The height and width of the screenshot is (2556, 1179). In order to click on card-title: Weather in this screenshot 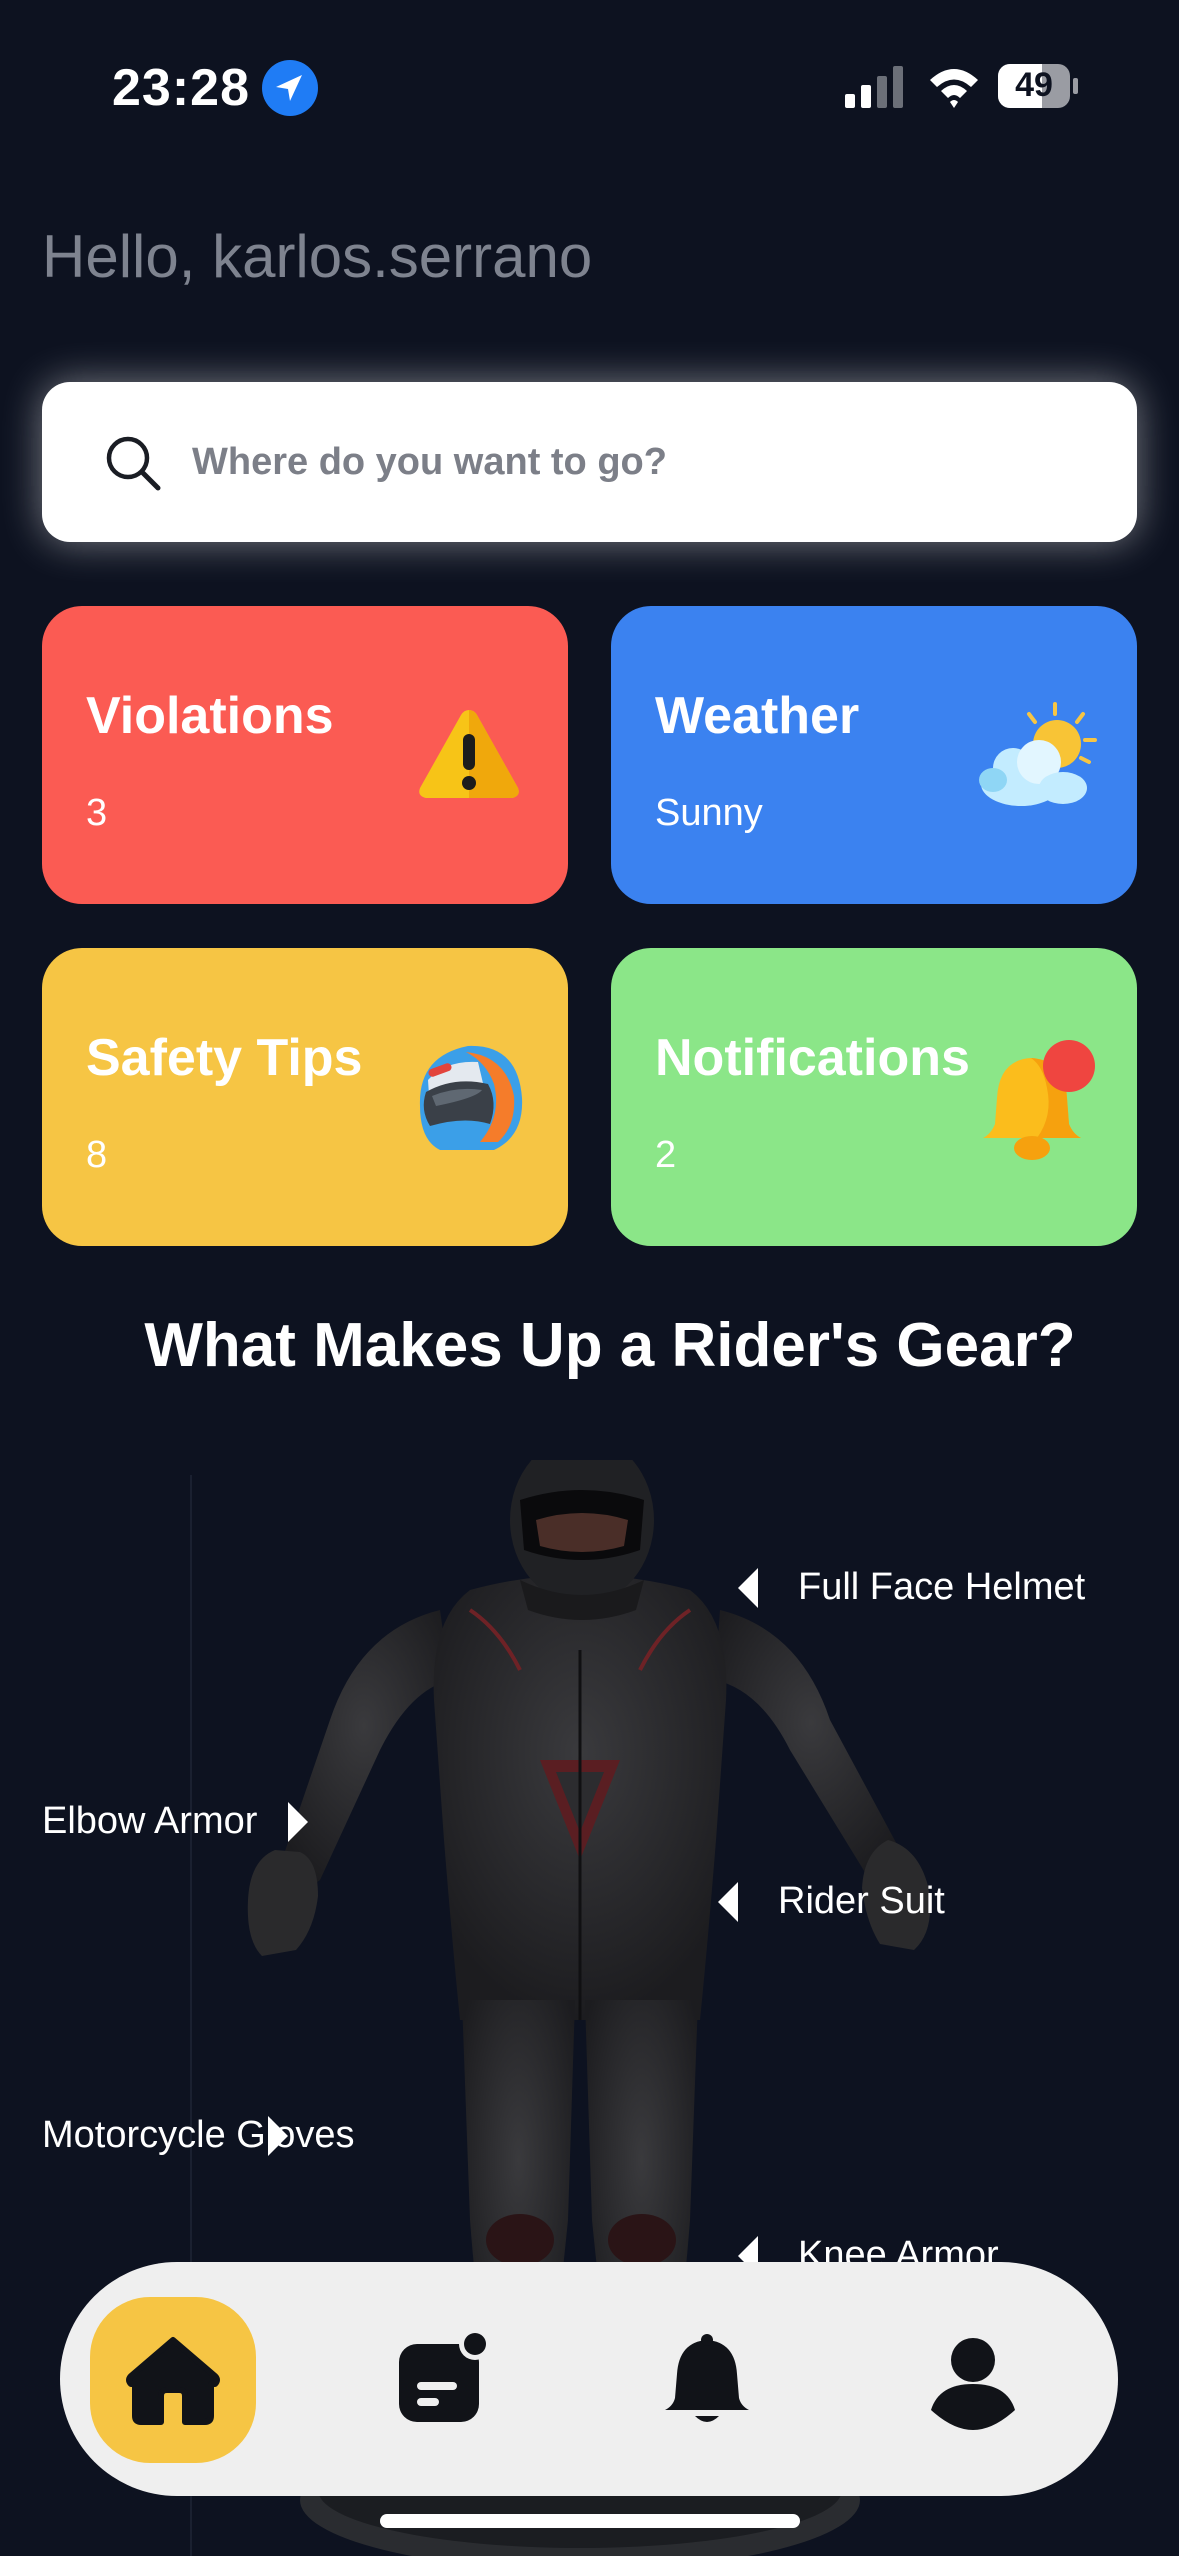, I will do `click(757, 716)`.